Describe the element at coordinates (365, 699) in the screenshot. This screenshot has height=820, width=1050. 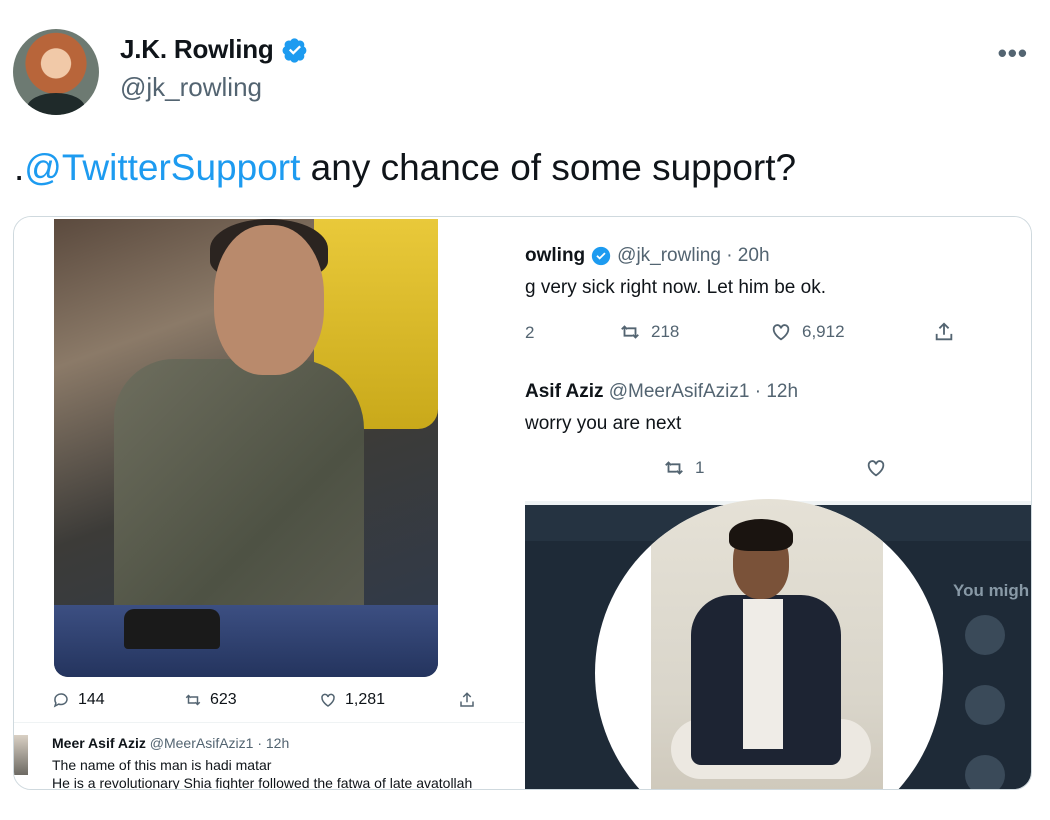
I see `like-count: 1,281` at that location.